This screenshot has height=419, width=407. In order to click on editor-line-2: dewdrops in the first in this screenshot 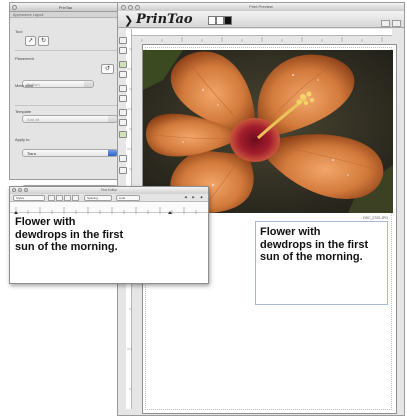, I will do `click(69, 234)`.